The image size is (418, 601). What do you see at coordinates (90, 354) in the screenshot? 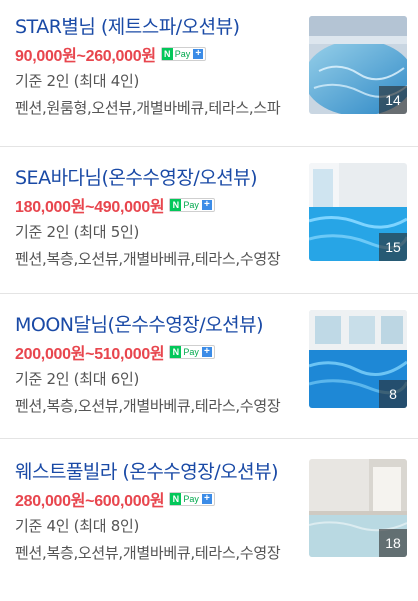
I see `price-range: 200,000원~510,000원` at bounding box center [90, 354].